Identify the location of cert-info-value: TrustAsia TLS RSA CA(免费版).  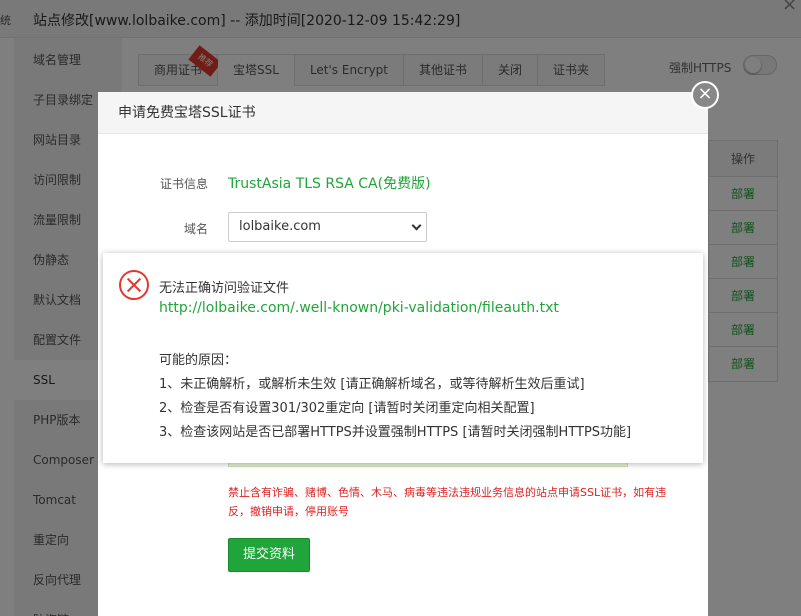
(329, 184).